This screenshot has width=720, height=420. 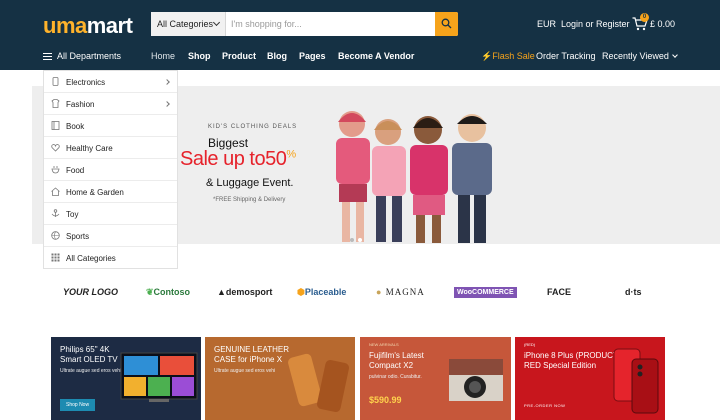 What do you see at coordinates (78, 236) in the screenshot?
I see `department-label: Sports` at bounding box center [78, 236].